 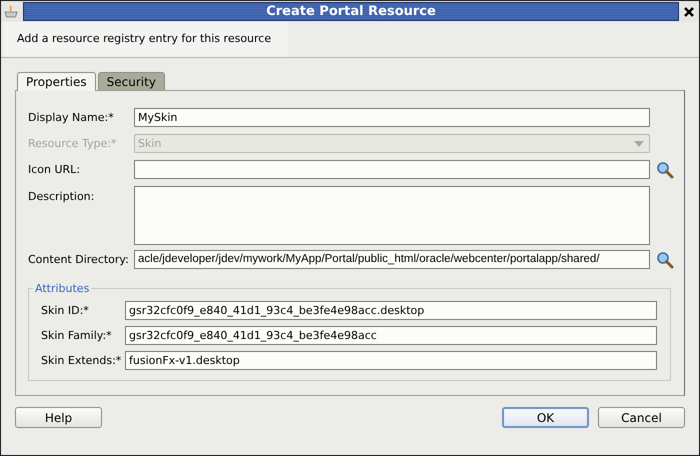 What do you see at coordinates (392, 169) in the screenshot?
I see `input-field` at bounding box center [392, 169].